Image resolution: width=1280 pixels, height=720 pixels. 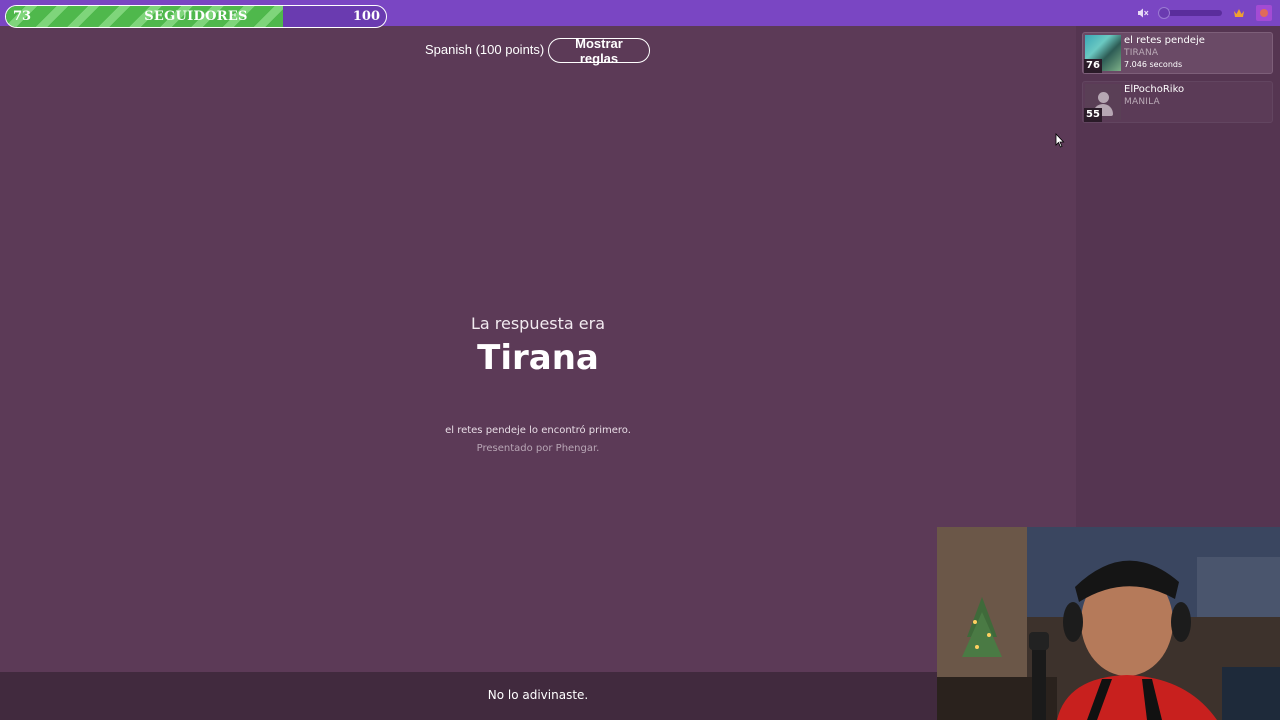 What do you see at coordinates (1093, 115) in the screenshot?
I see `player-score: 55` at bounding box center [1093, 115].